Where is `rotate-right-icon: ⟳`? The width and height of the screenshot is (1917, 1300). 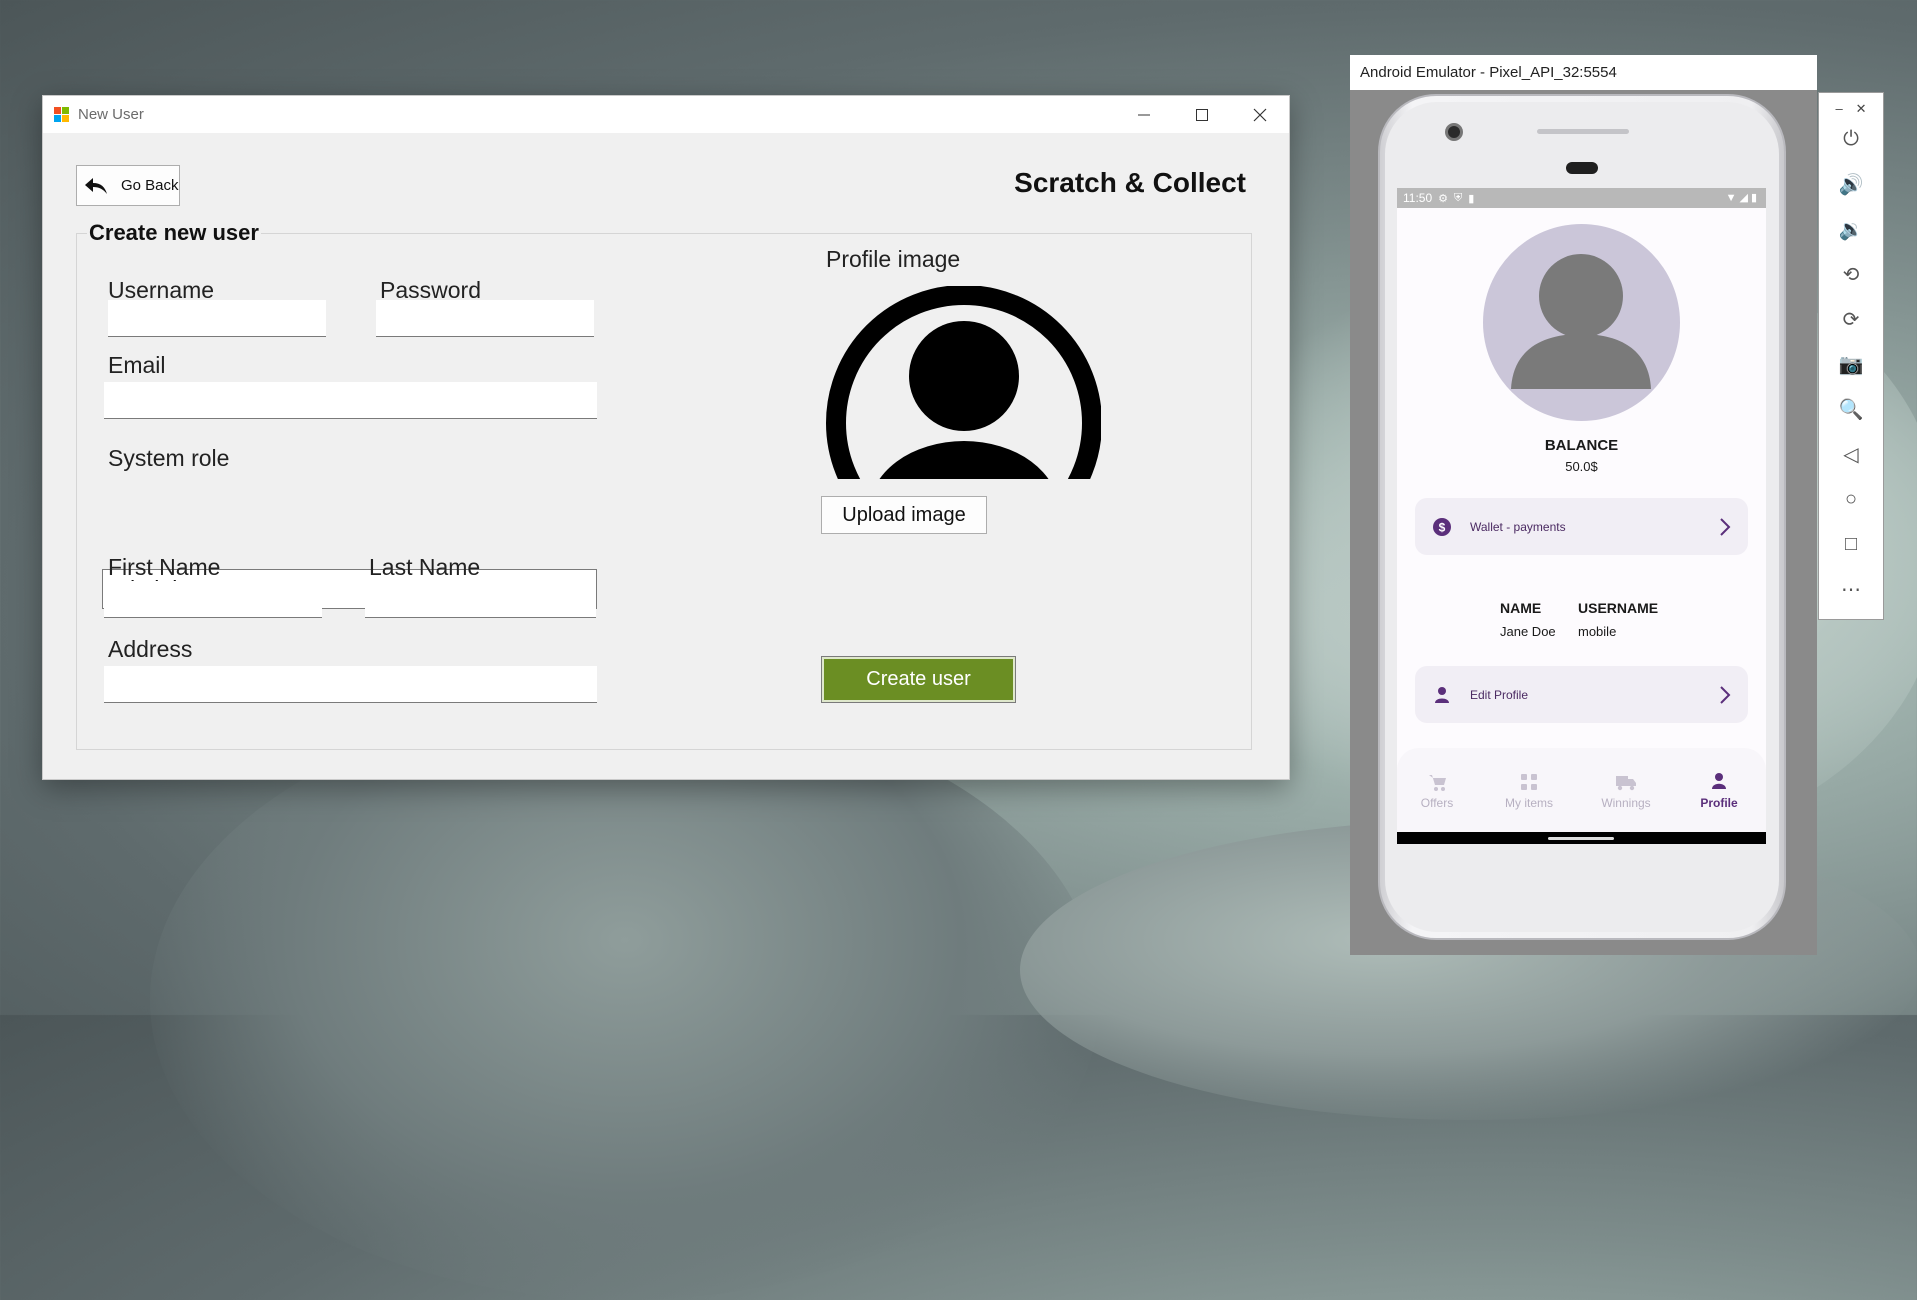
rotate-right-icon: ⟳ is located at coordinates (1851, 319).